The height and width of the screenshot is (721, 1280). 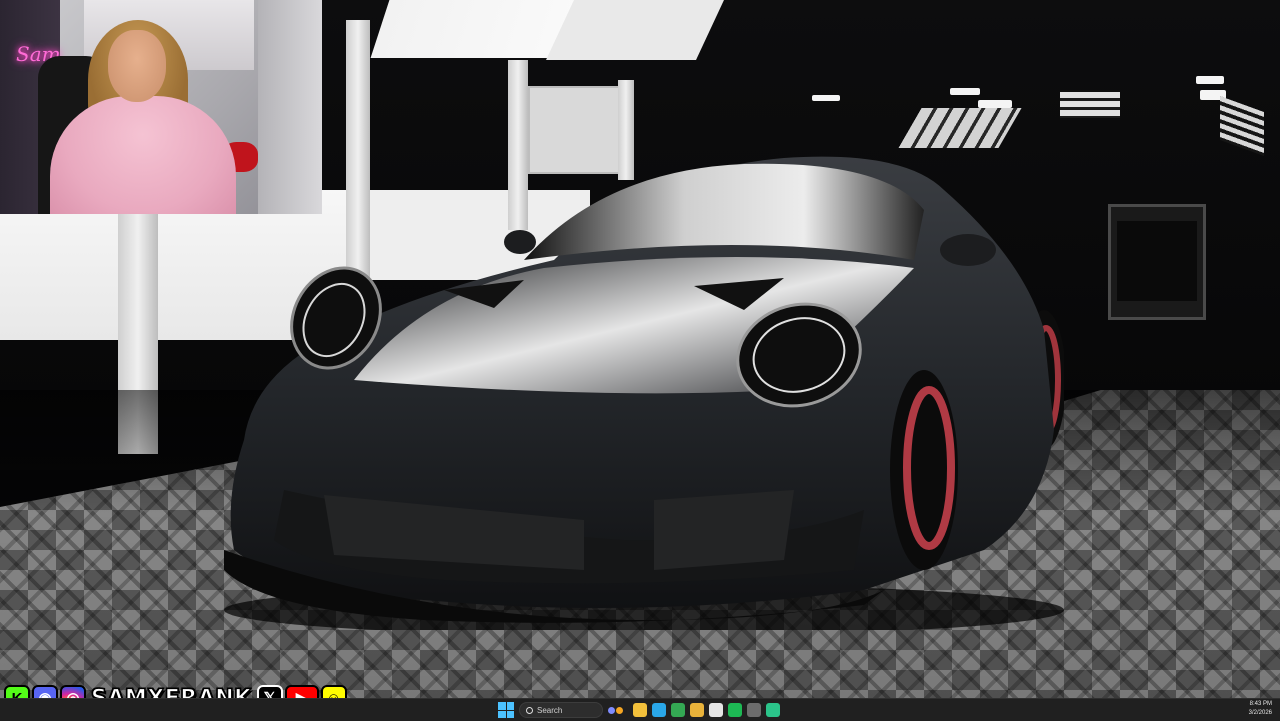 I want to click on webcam-overlay: Sam, so click(x=161, y=107).